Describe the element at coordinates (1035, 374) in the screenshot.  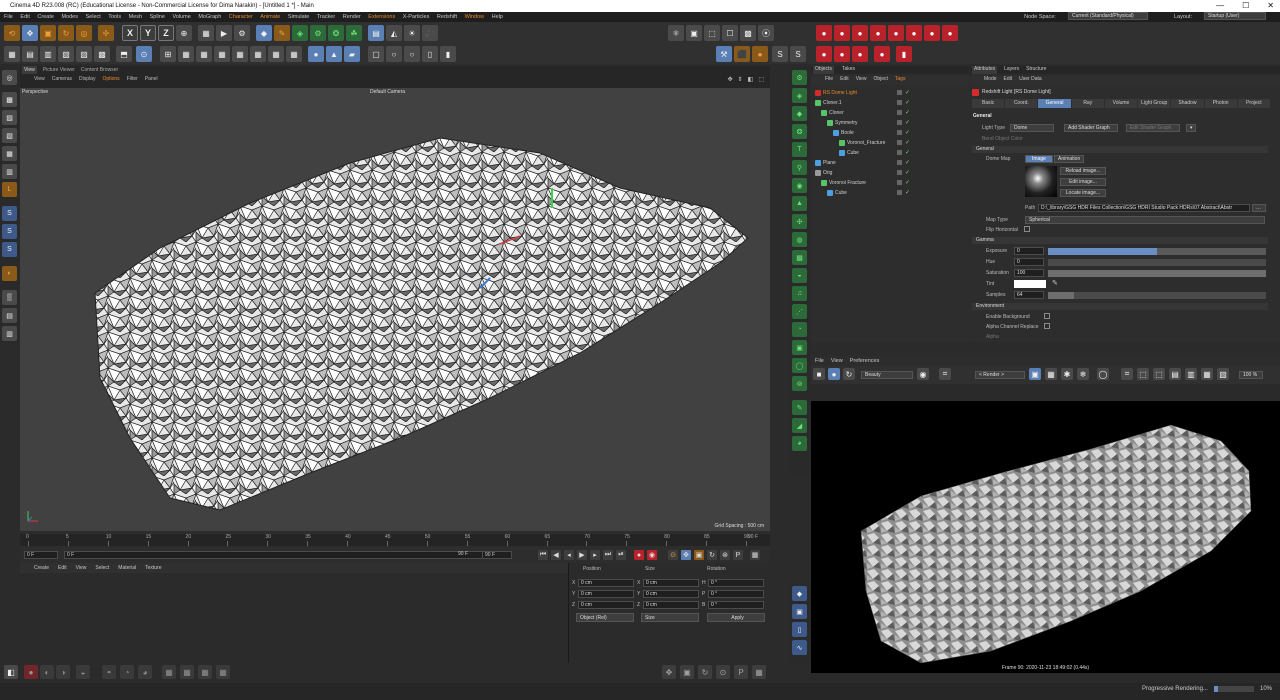
I see `rv-lock-icon: ▣` at that location.